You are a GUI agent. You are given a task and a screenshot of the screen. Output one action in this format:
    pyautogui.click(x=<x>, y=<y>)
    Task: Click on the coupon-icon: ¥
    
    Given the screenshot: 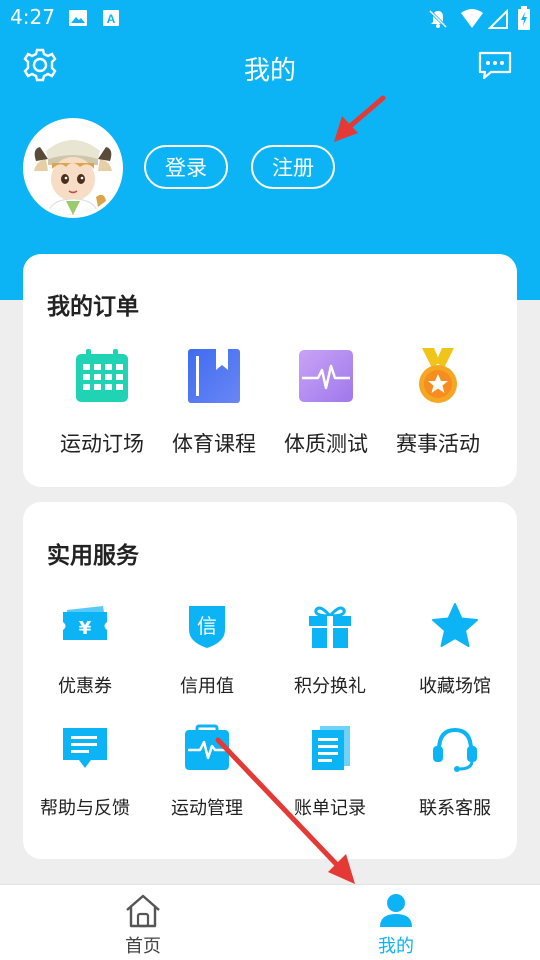 What is the action you would take?
    pyautogui.click(x=85, y=626)
    